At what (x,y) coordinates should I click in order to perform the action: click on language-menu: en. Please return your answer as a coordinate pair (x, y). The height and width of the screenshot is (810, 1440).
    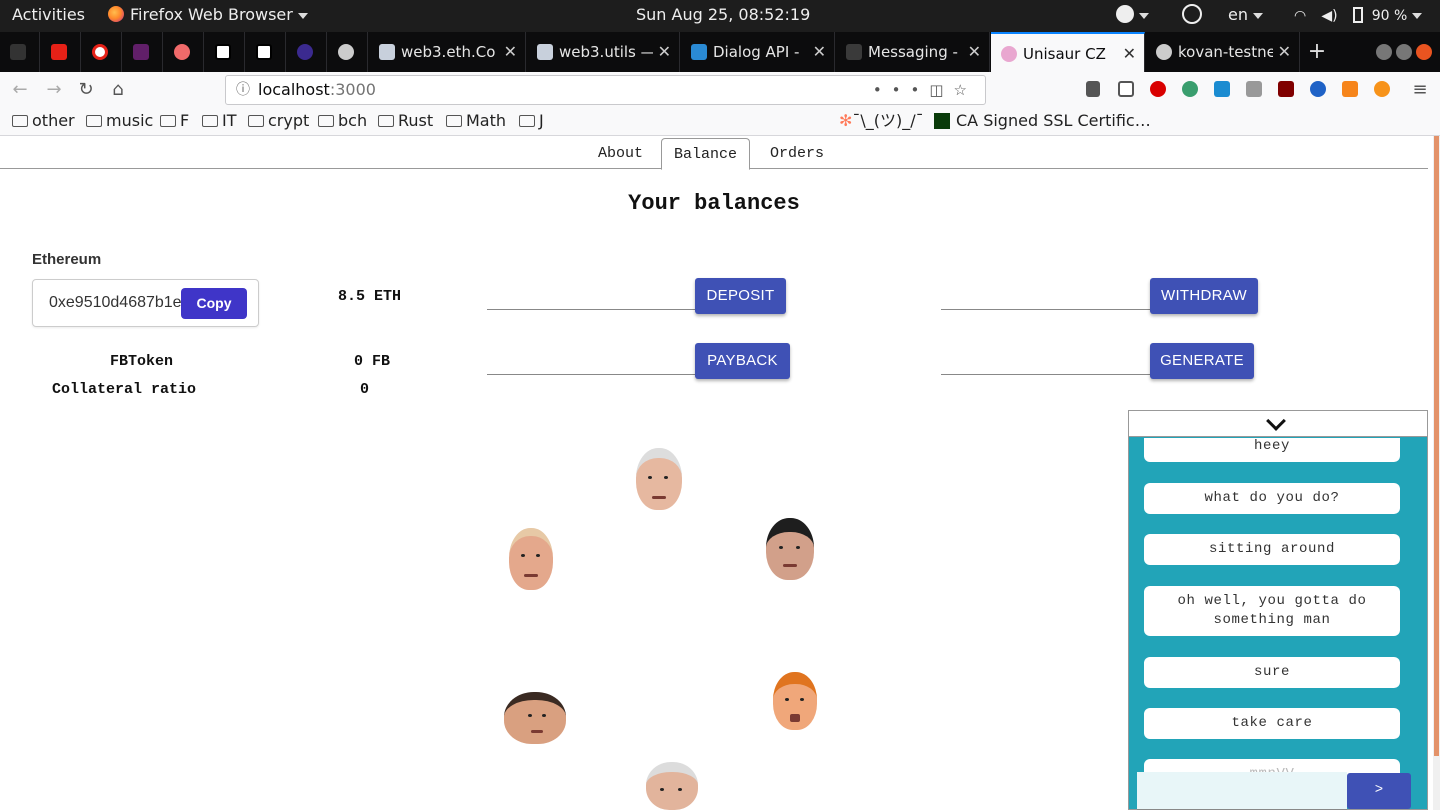
    Looking at the image, I should click on (1245, 16).